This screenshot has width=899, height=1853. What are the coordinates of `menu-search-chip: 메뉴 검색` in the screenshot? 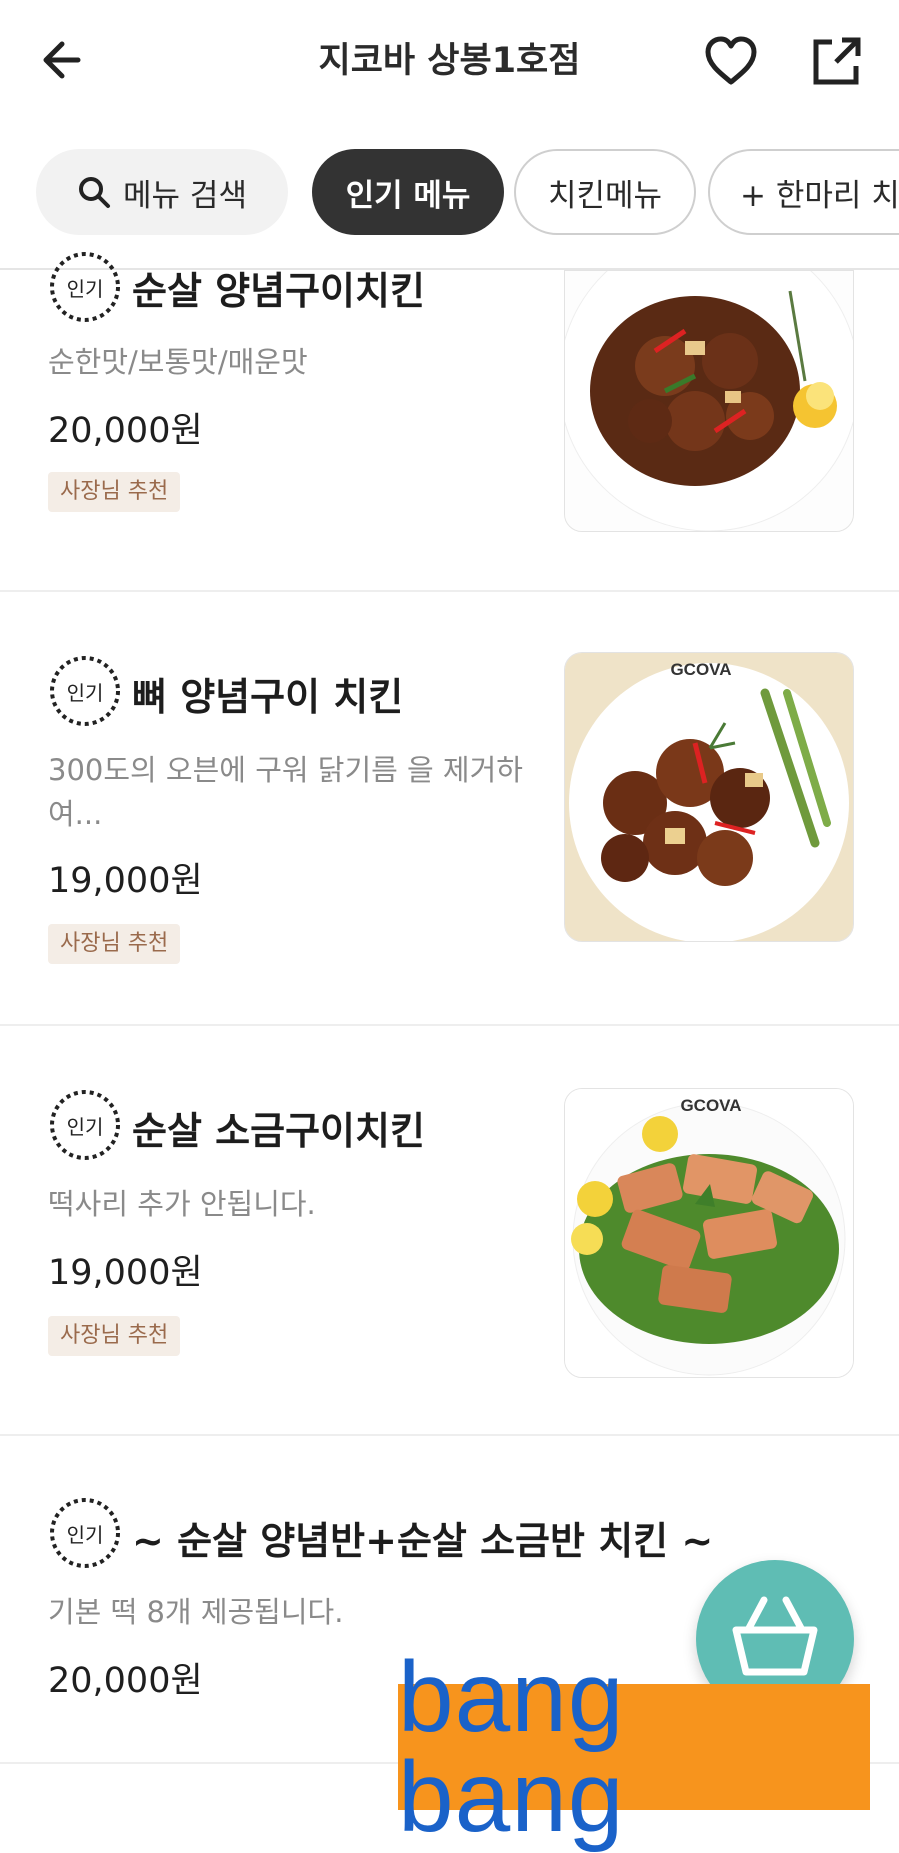 It's located at (162, 192).